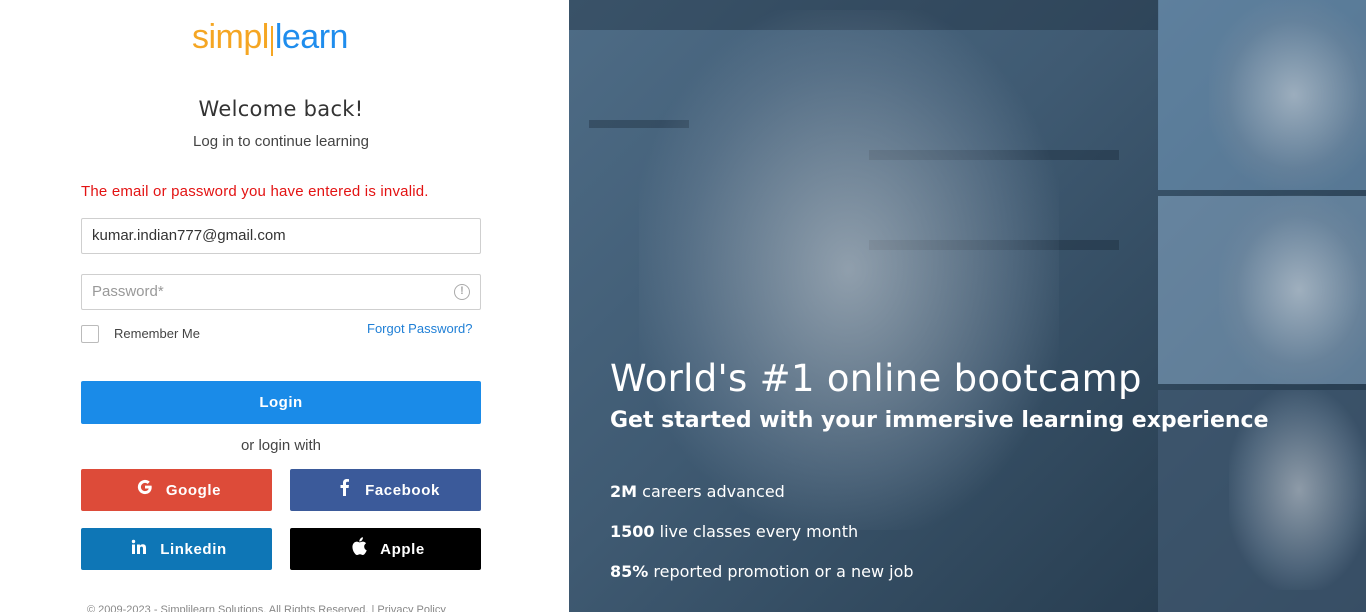 The image size is (1366, 612). Describe the element at coordinates (711, 491) in the screenshot. I see `stat-text: careers advanced` at that location.